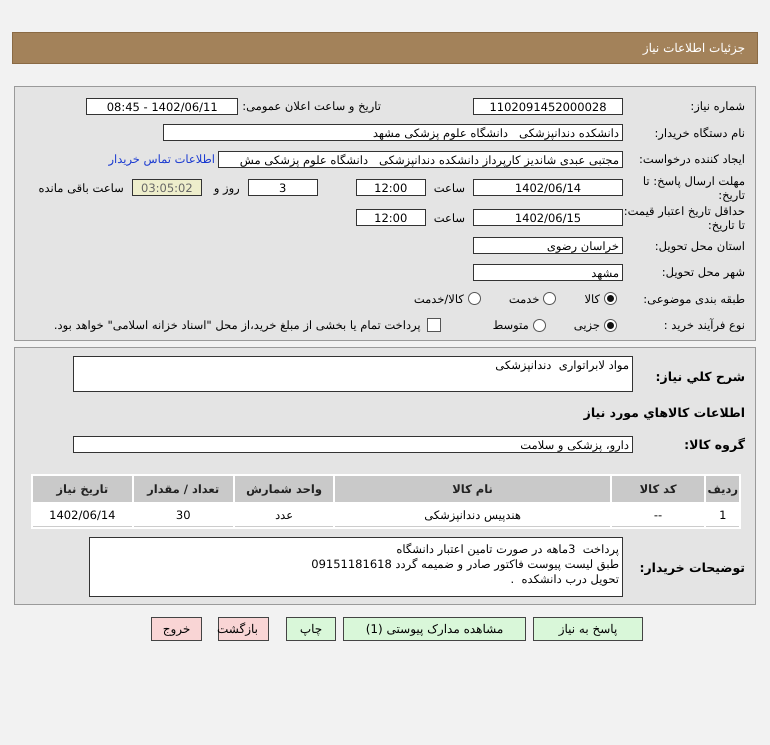 The width and height of the screenshot is (770, 745). I want to click on field-label: تاریخ و ساعت اعلان عمومی:, so click(311, 106).